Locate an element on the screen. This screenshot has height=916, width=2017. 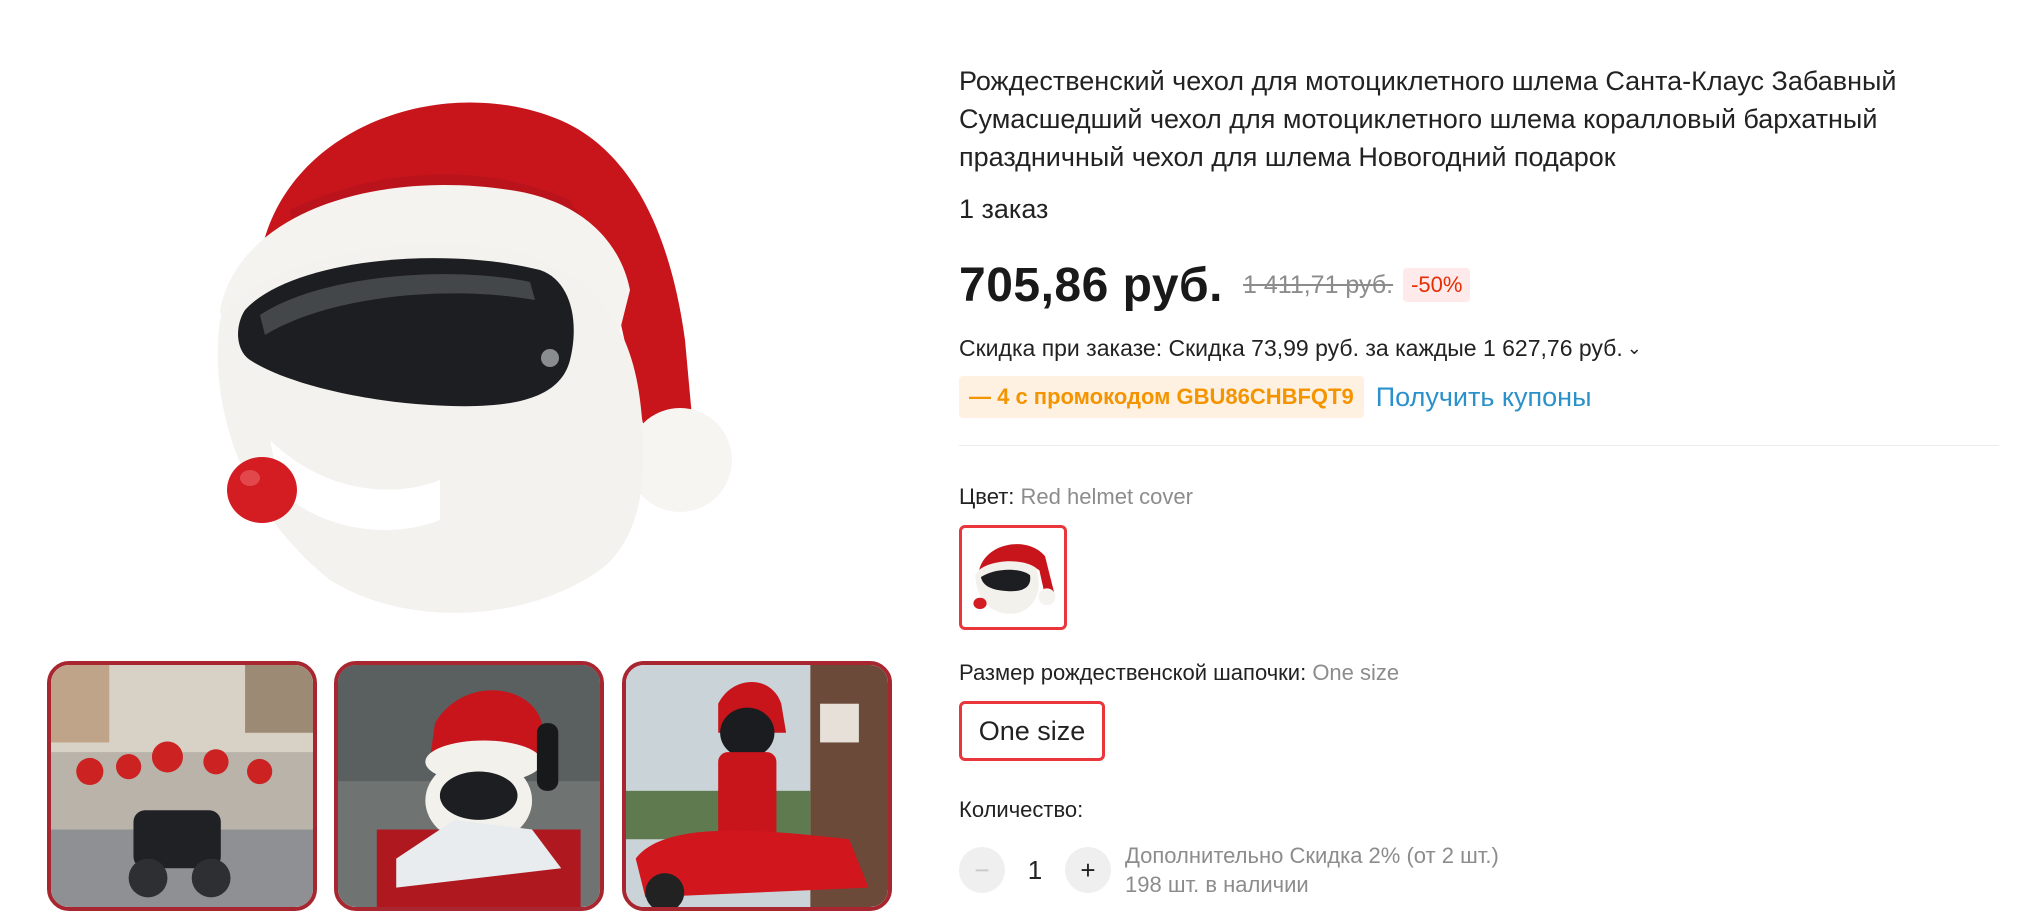
quantity-value: 1 is located at coordinates (1035, 870).